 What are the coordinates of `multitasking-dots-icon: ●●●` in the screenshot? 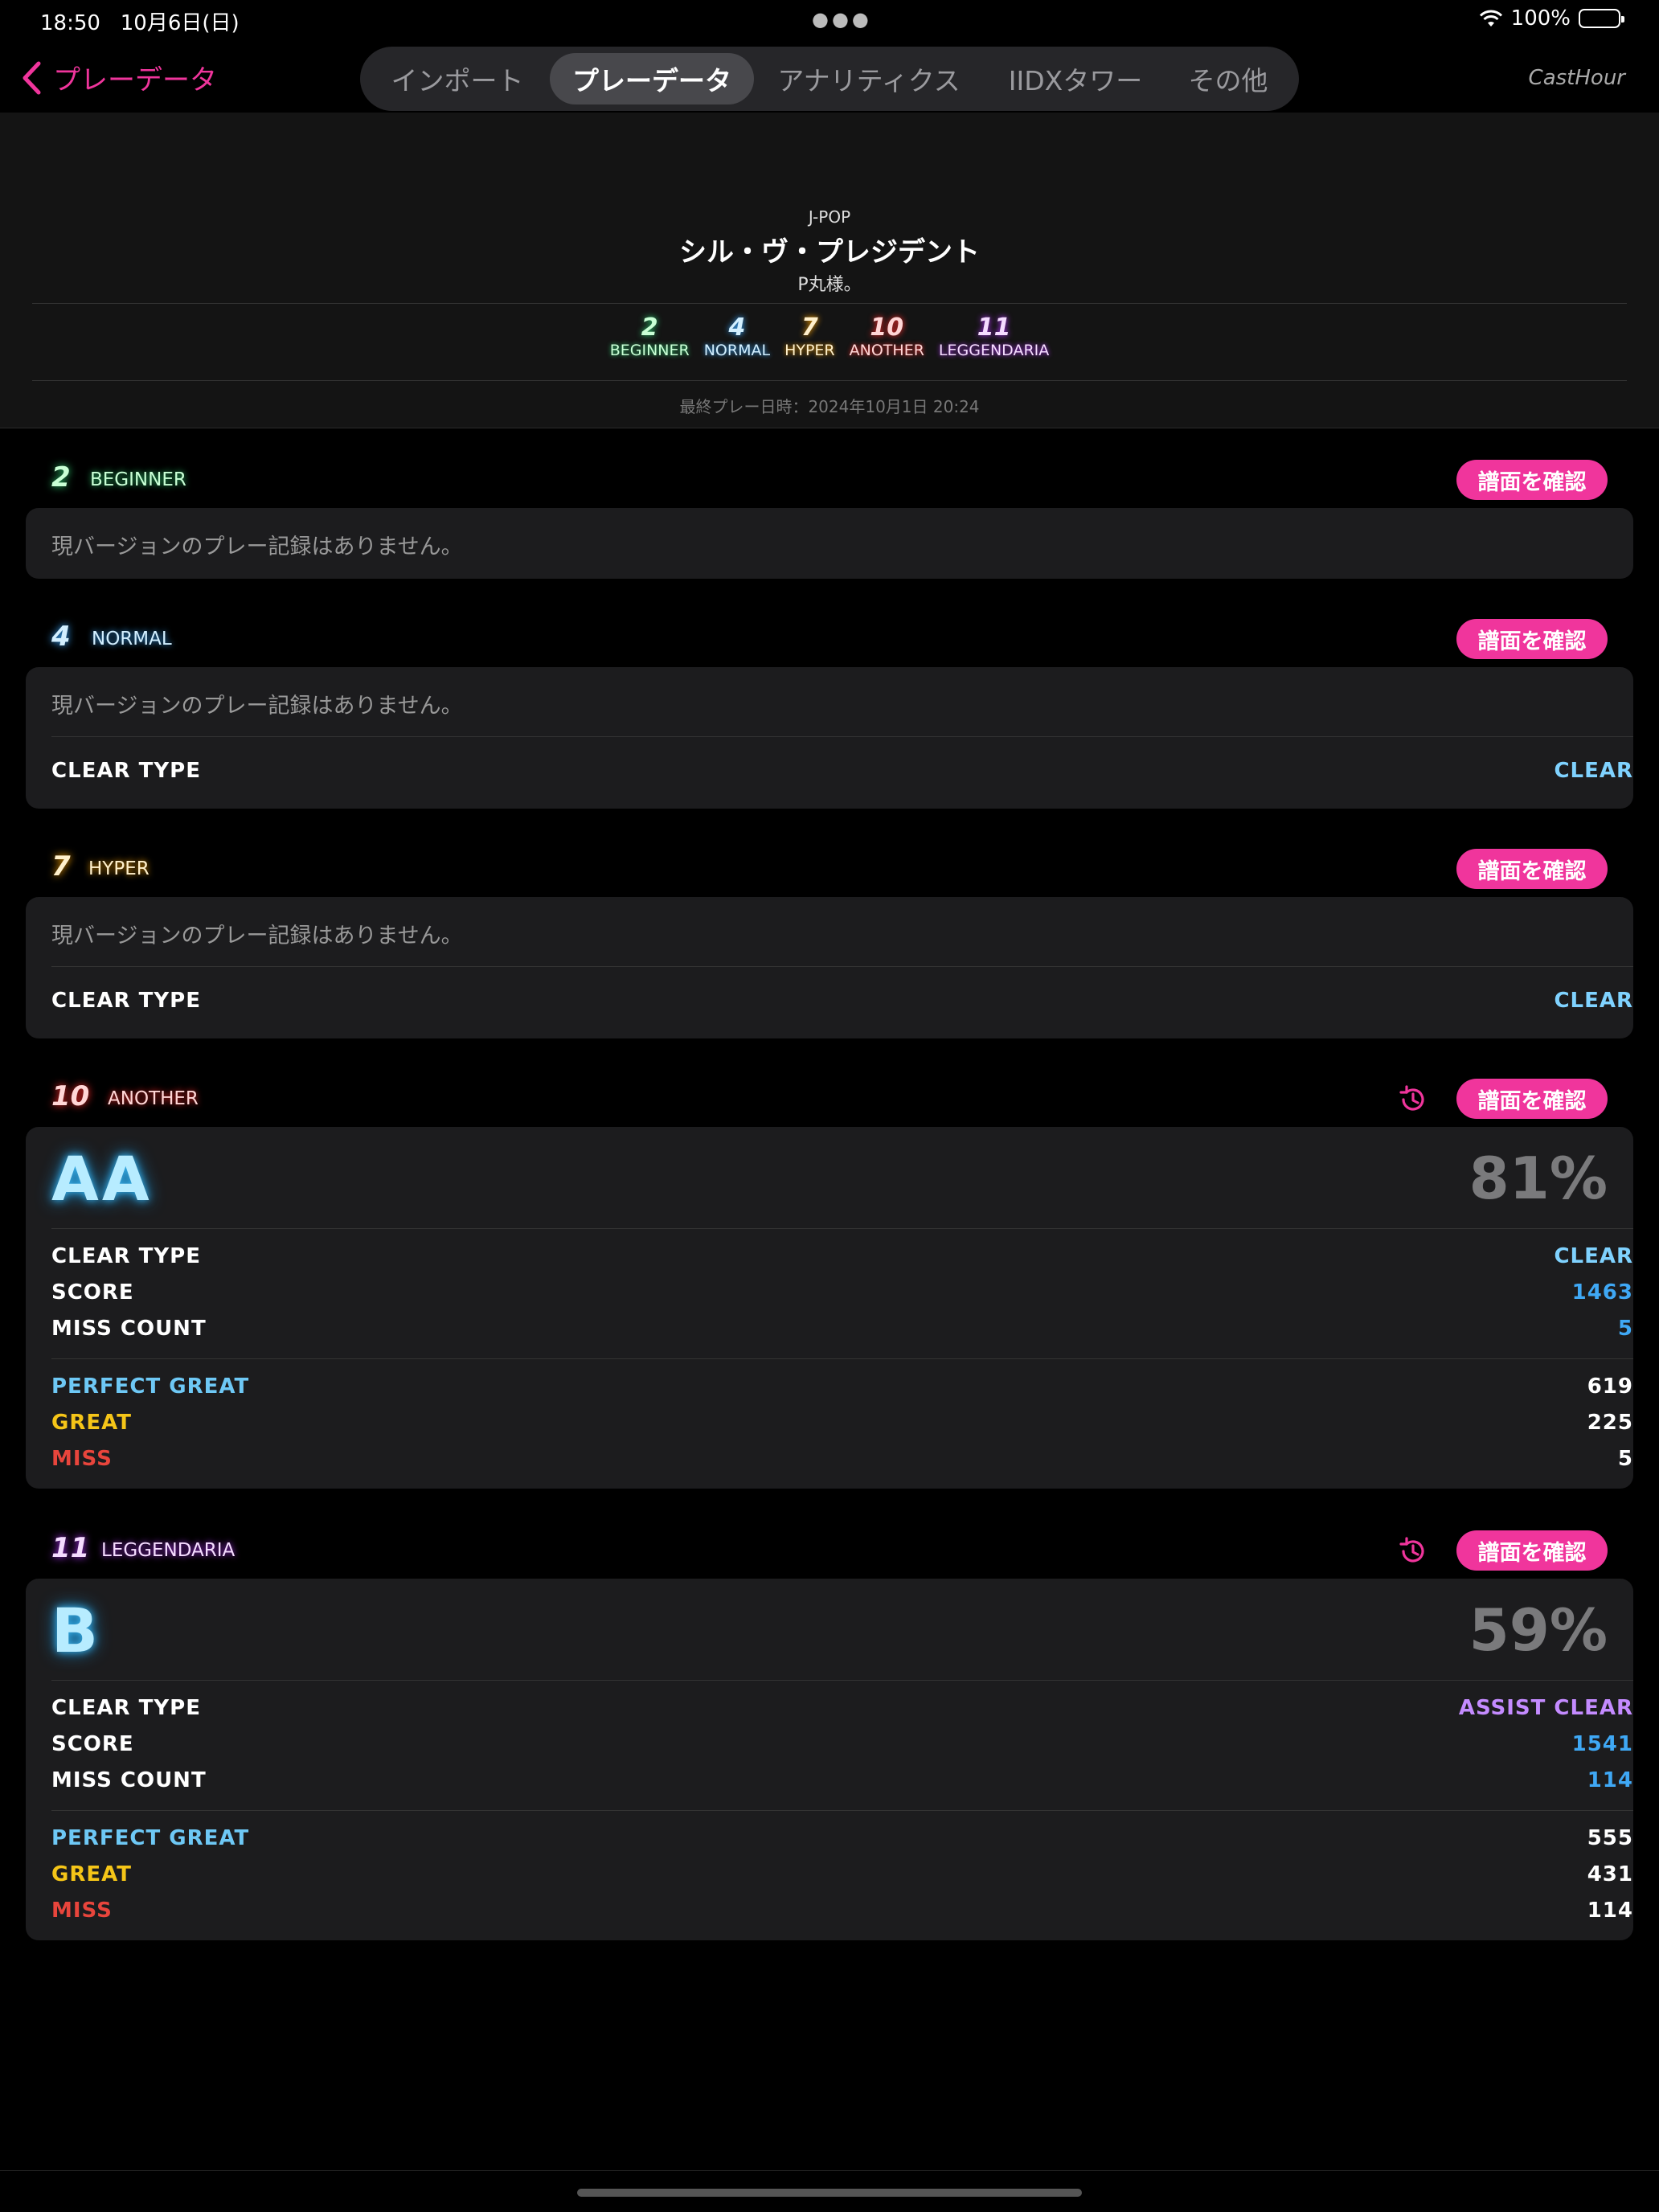 It's located at (842, 19).